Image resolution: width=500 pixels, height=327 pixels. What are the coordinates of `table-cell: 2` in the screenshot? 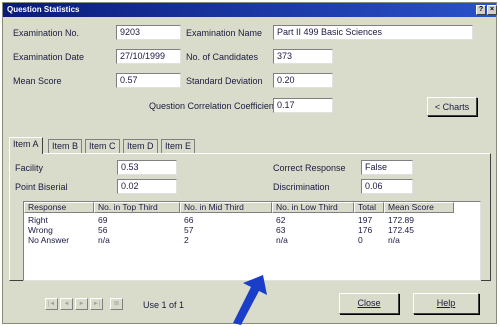 It's located at (186, 240).